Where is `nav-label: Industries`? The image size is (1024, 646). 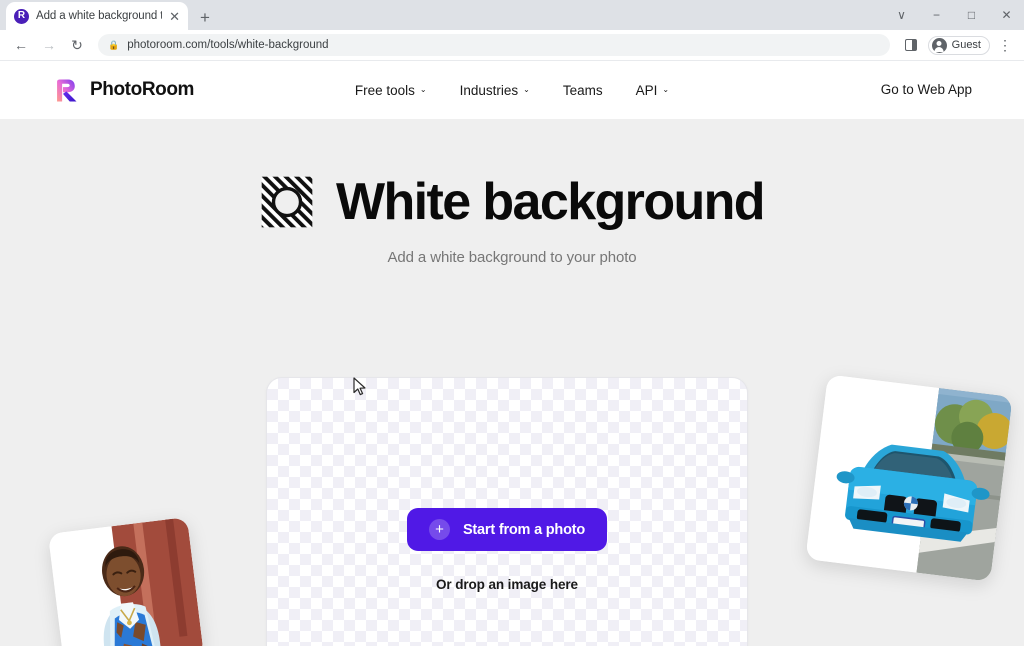 nav-label: Industries is located at coordinates (489, 90).